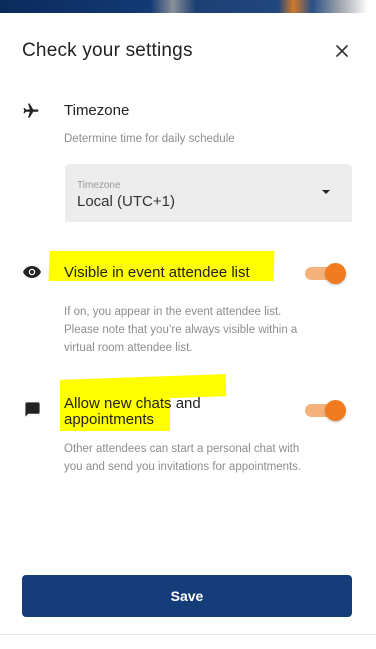 The image size is (376, 649). I want to click on save-button: Save, so click(187, 596).